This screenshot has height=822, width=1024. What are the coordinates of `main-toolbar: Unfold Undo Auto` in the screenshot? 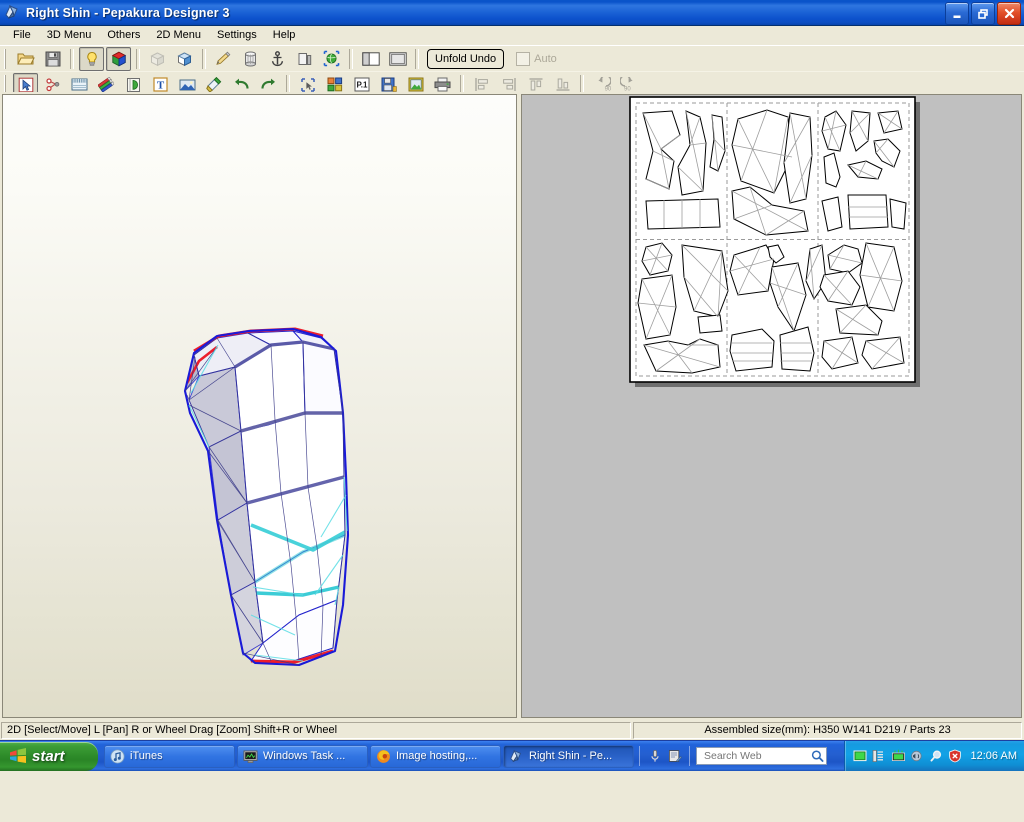 It's located at (512, 58).